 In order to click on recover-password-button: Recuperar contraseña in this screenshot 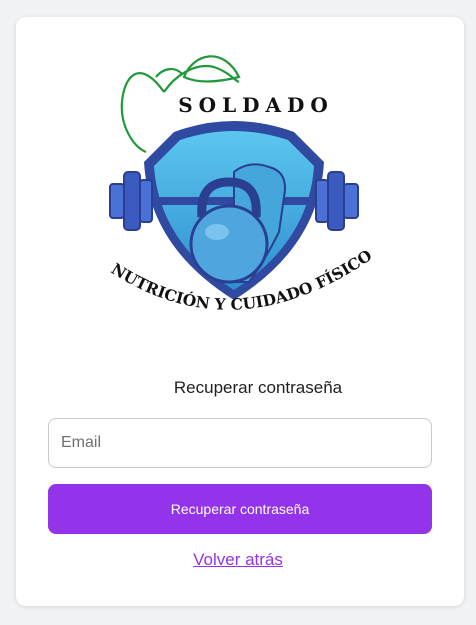, I will do `click(240, 509)`.